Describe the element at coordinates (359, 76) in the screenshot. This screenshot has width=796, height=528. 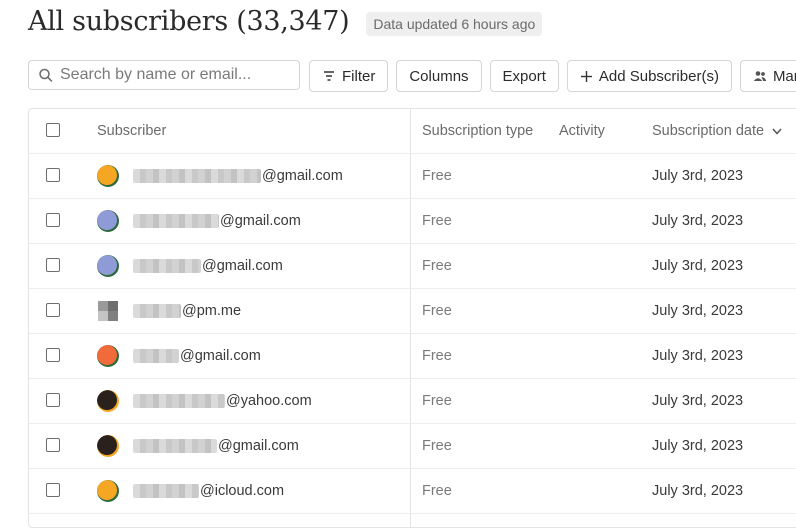
I see `filter-label: Filter` at that location.